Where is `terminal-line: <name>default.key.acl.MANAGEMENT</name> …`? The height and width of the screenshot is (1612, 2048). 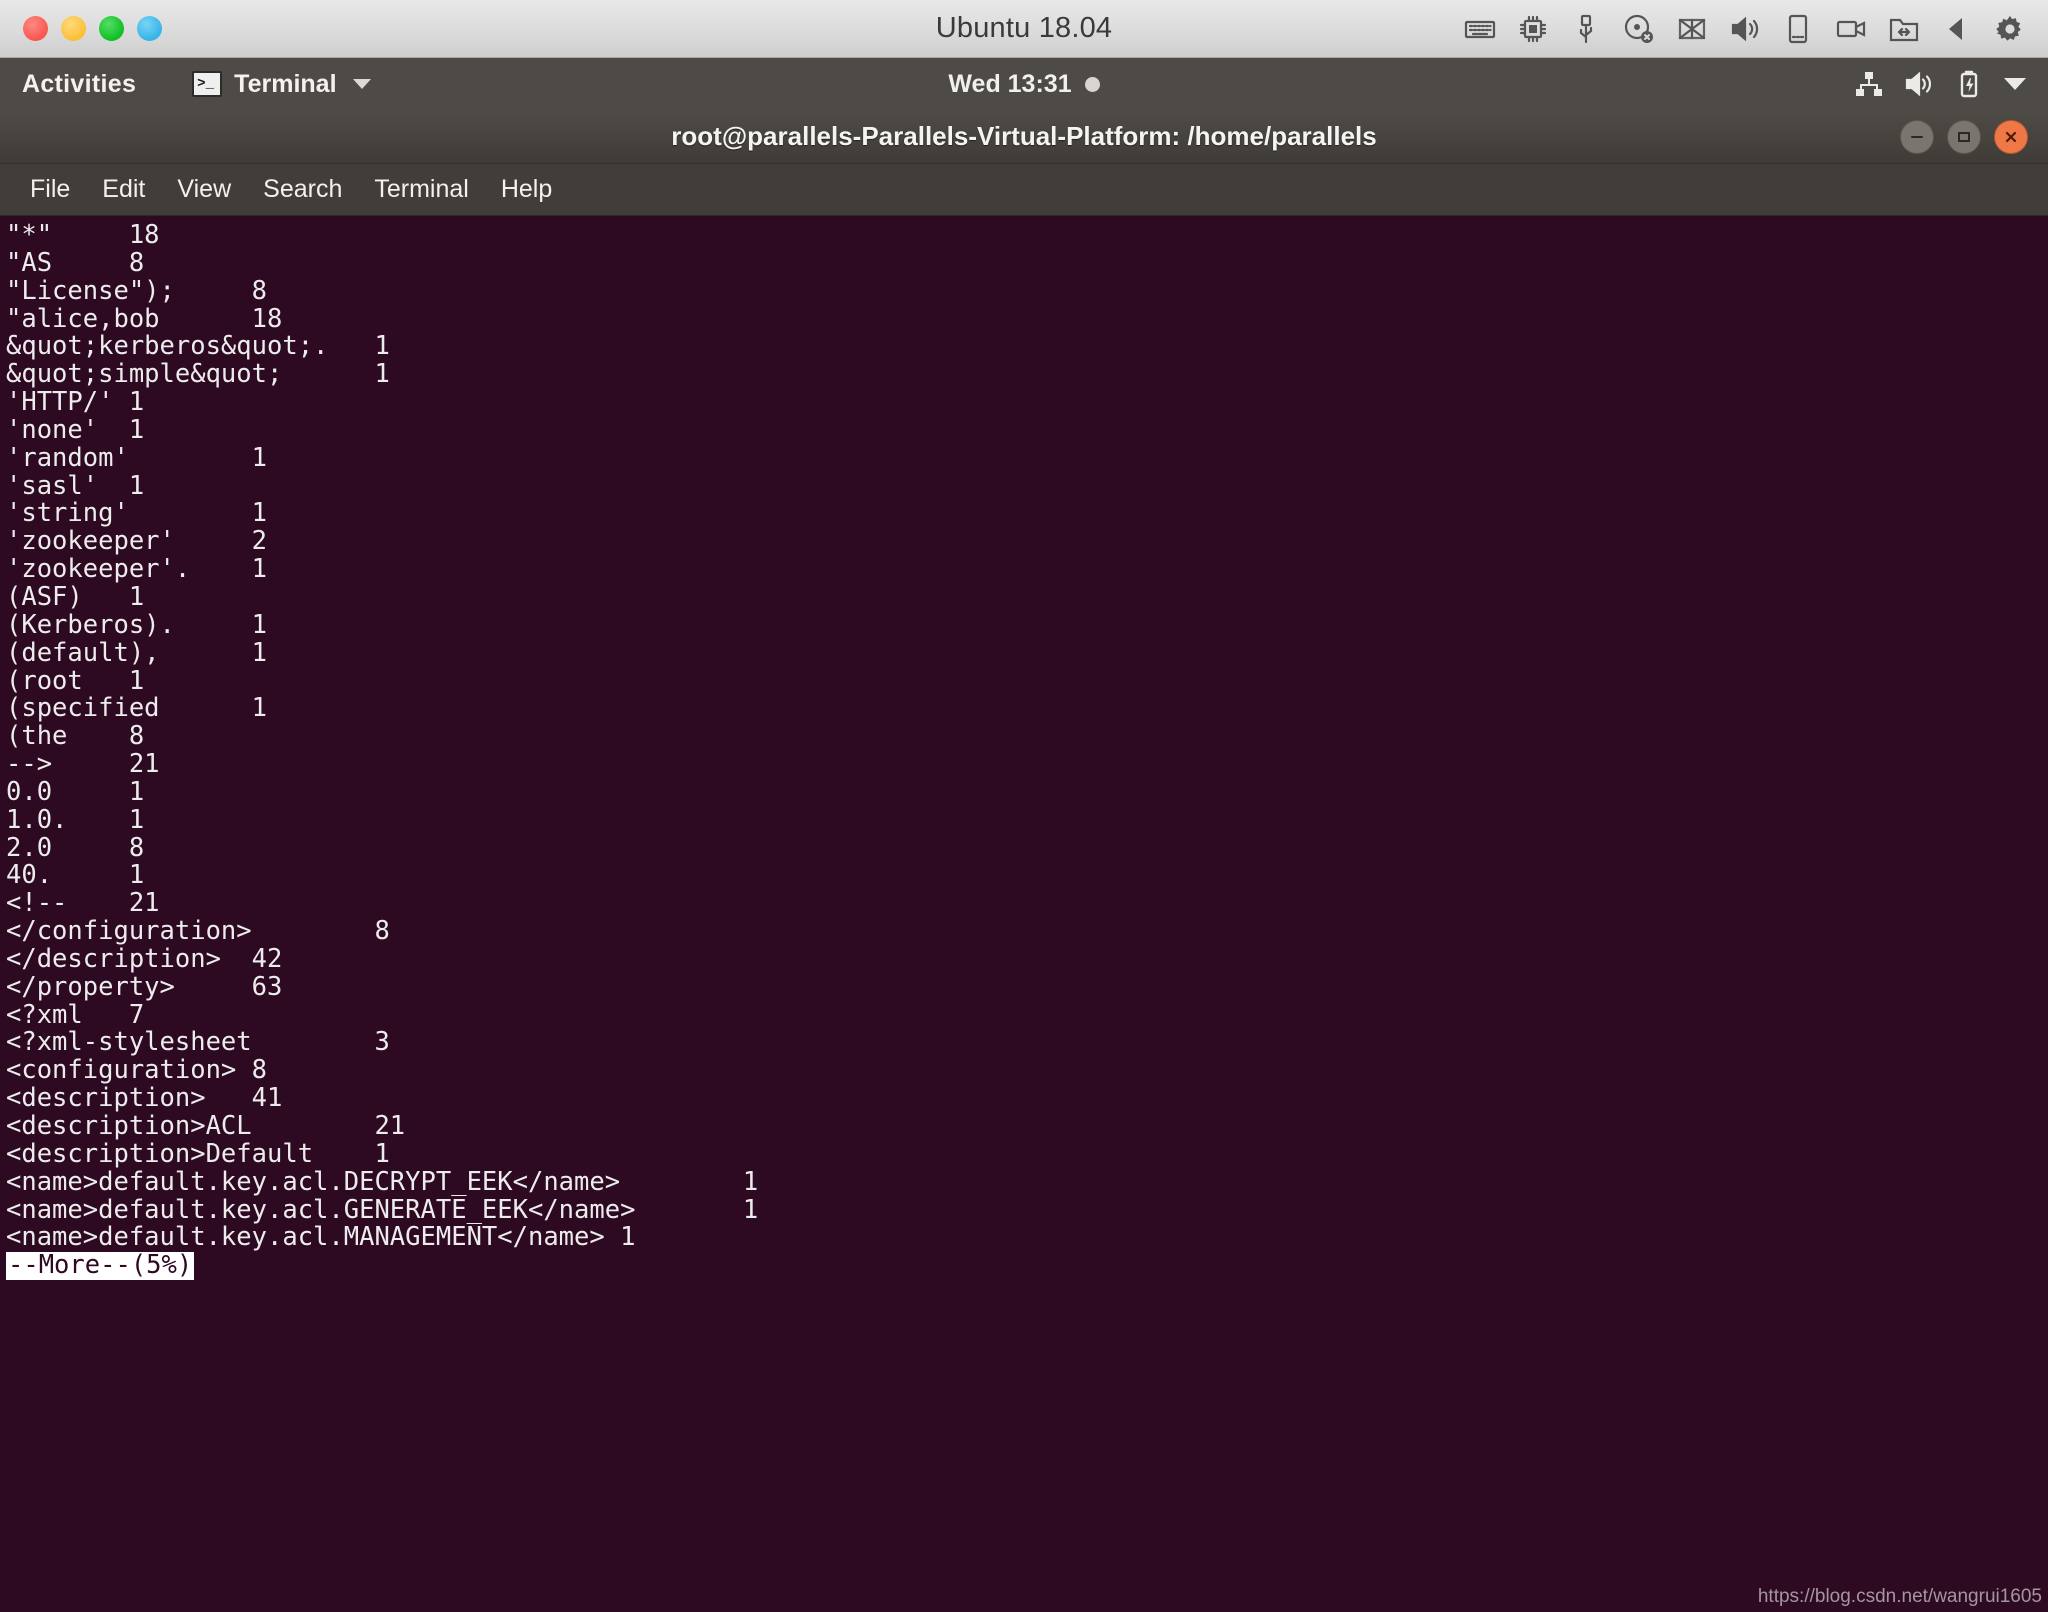 terminal-line: <name>default.key.acl.MANAGEMENT</name> … is located at coordinates (321, 1237).